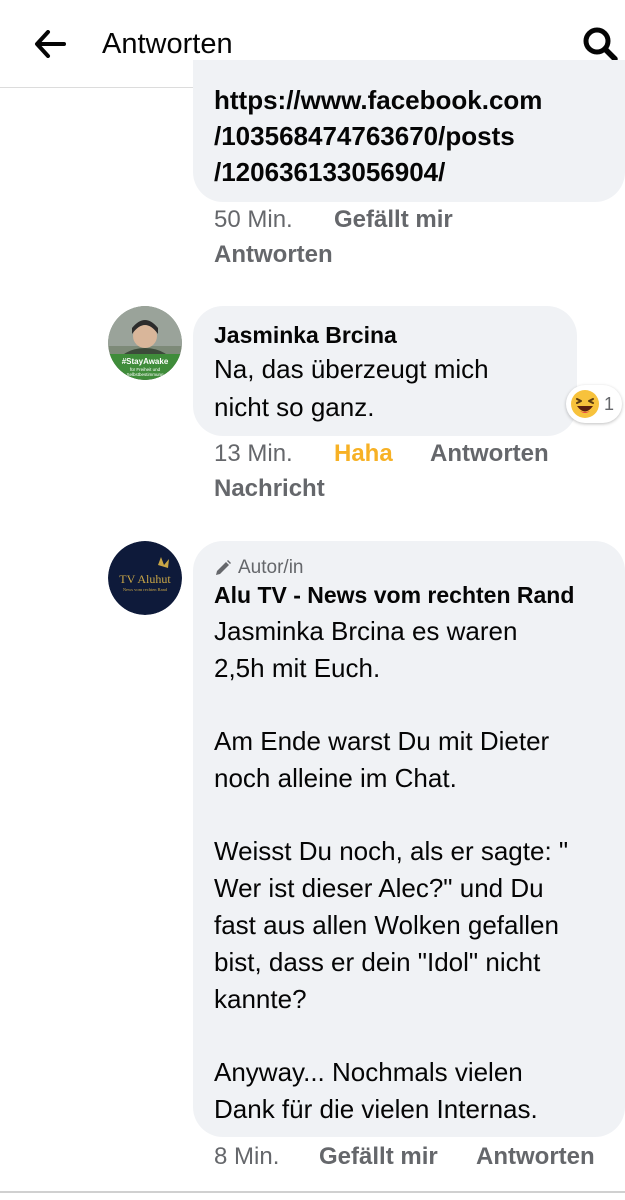 The image size is (625, 1200). What do you see at coordinates (600, 44) in the screenshot?
I see `search-icon` at bounding box center [600, 44].